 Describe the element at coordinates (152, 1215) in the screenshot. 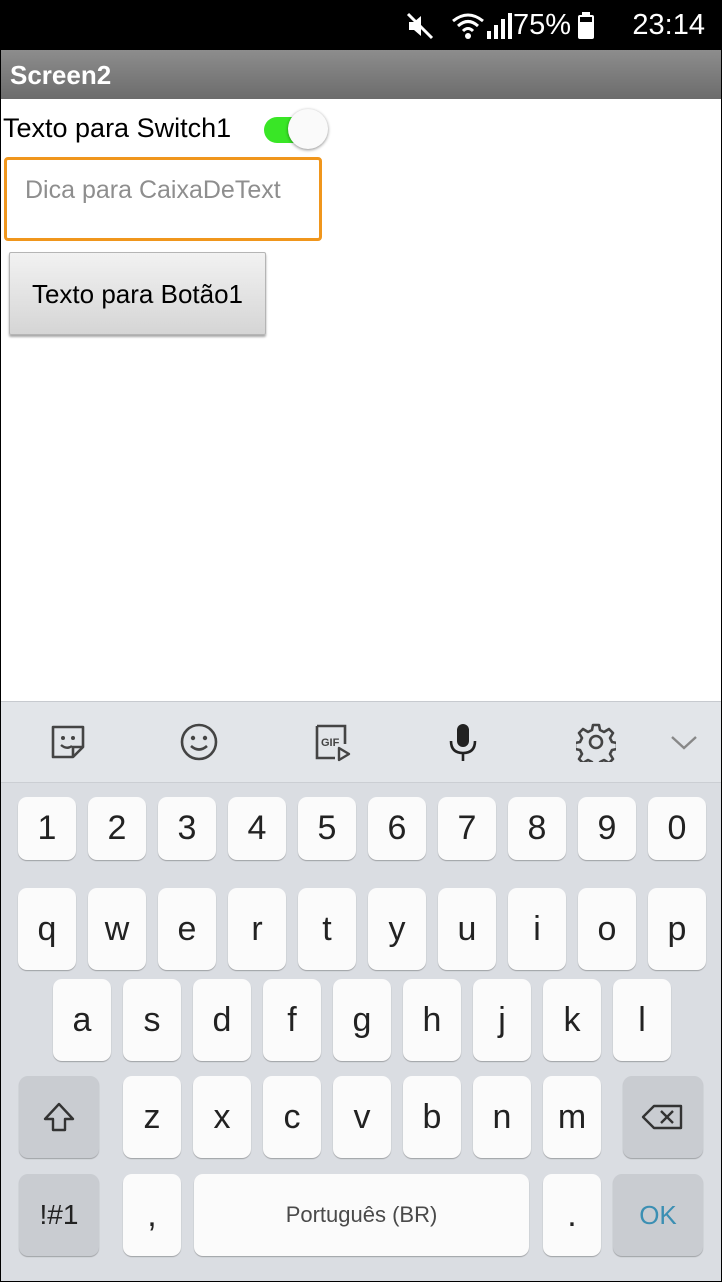

I see `comma-key: ,` at that location.